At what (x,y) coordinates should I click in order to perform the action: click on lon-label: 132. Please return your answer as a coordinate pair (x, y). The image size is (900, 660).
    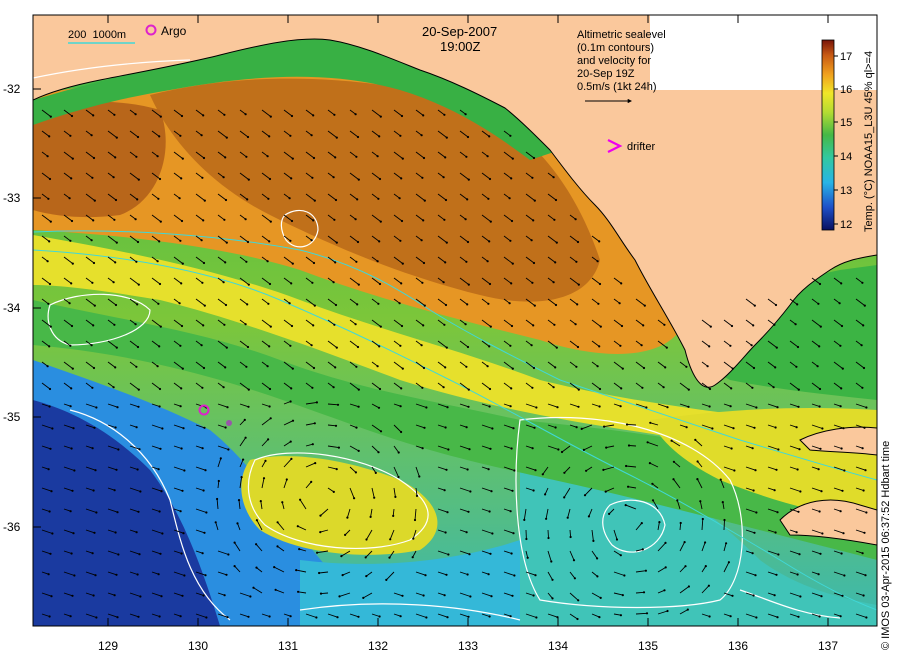
    Looking at the image, I should click on (378, 646).